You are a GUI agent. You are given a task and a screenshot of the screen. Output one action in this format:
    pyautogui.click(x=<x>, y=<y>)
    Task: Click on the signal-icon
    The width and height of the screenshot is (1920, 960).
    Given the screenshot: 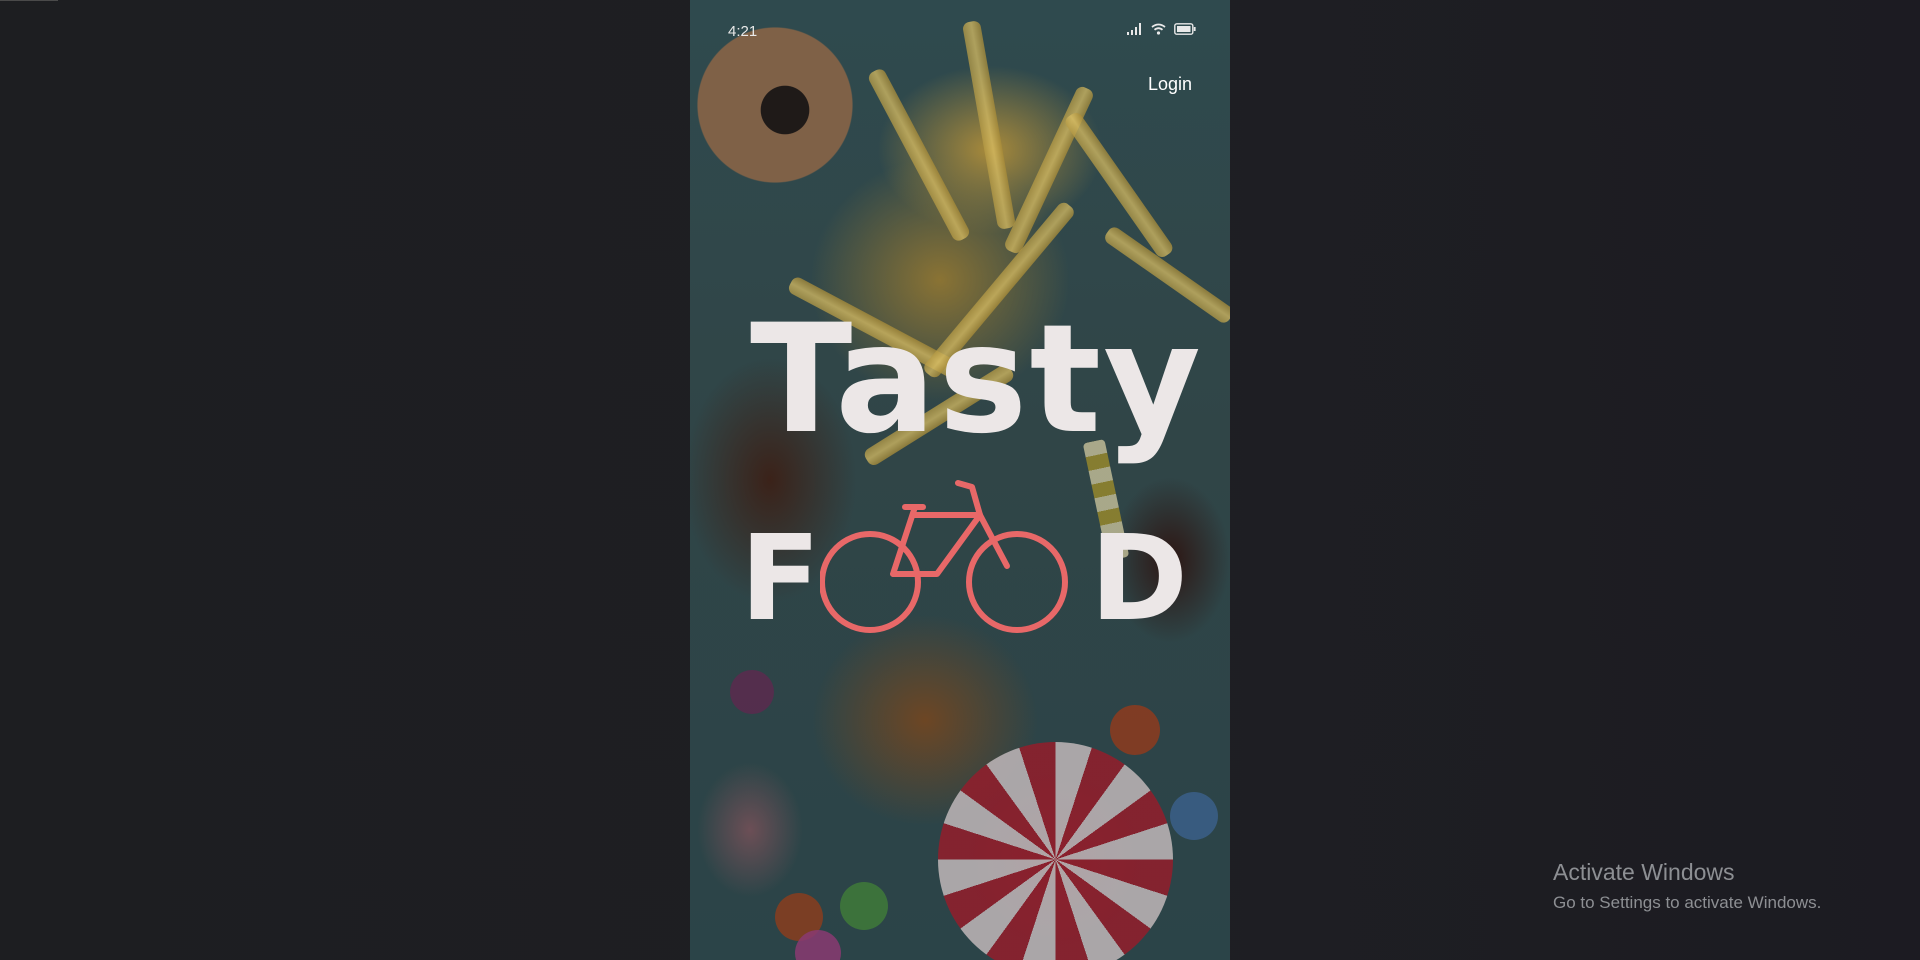 What is the action you would take?
    pyautogui.click(x=1135, y=29)
    